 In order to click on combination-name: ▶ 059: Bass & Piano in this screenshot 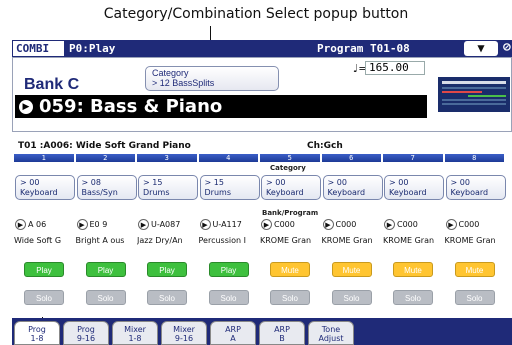, I will do `click(221, 106)`.